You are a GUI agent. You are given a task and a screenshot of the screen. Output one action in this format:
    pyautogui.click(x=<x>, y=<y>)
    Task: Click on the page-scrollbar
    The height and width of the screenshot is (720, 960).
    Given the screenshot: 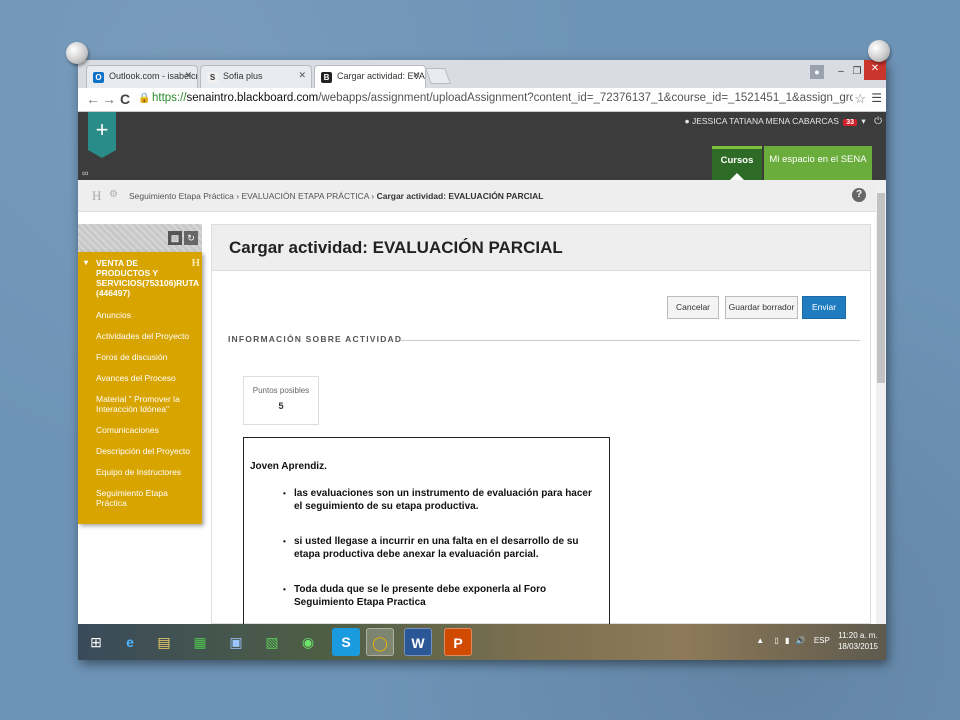 What is the action you would take?
    pyautogui.click(x=881, y=402)
    